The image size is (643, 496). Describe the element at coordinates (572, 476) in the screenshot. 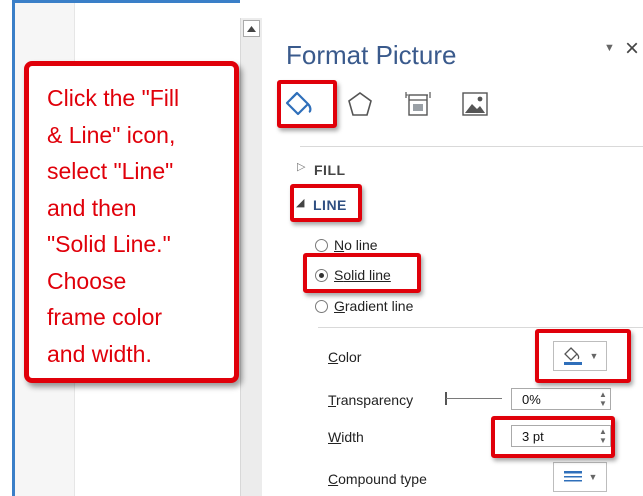

I see `compound-lines-icon` at that location.